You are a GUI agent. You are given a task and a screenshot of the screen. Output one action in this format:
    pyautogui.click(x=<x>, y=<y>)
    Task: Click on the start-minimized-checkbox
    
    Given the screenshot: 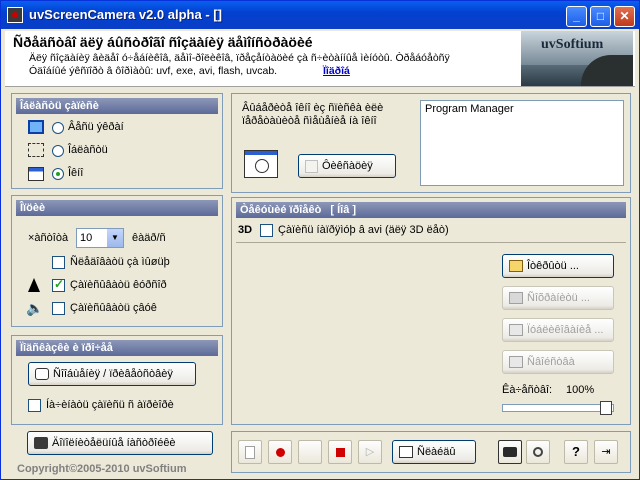 What is the action you would take?
    pyautogui.click(x=34, y=405)
    